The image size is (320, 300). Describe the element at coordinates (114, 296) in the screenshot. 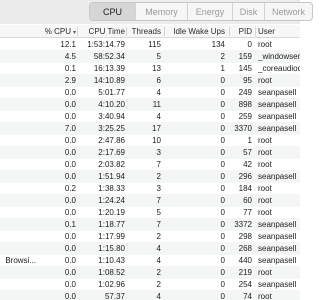

I see `cpu-time-cell: 57.37` at that location.